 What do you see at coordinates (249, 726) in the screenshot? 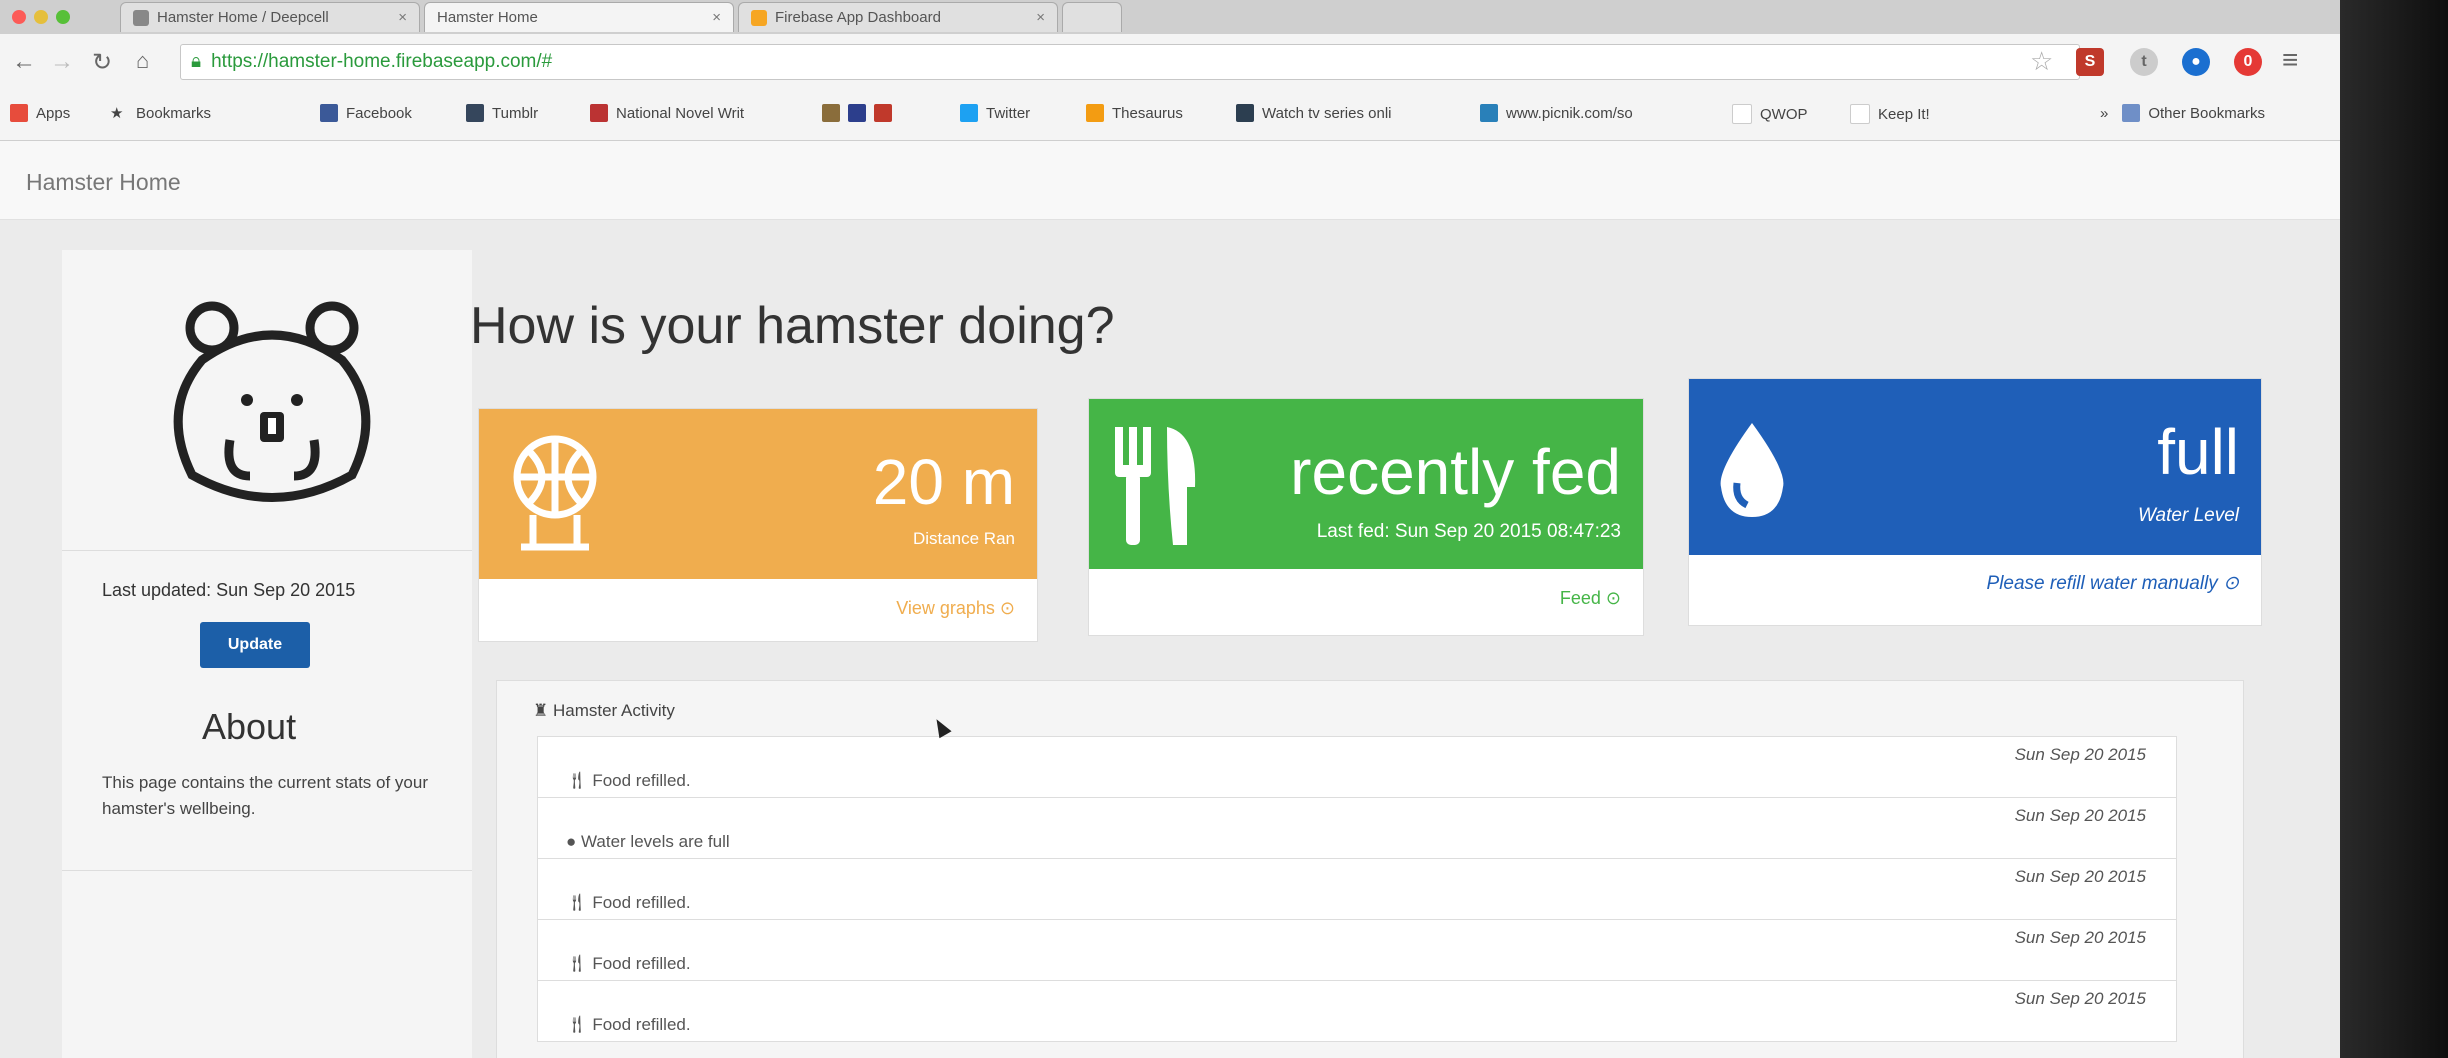
I see `about-heading: About` at bounding box center [249, 726].